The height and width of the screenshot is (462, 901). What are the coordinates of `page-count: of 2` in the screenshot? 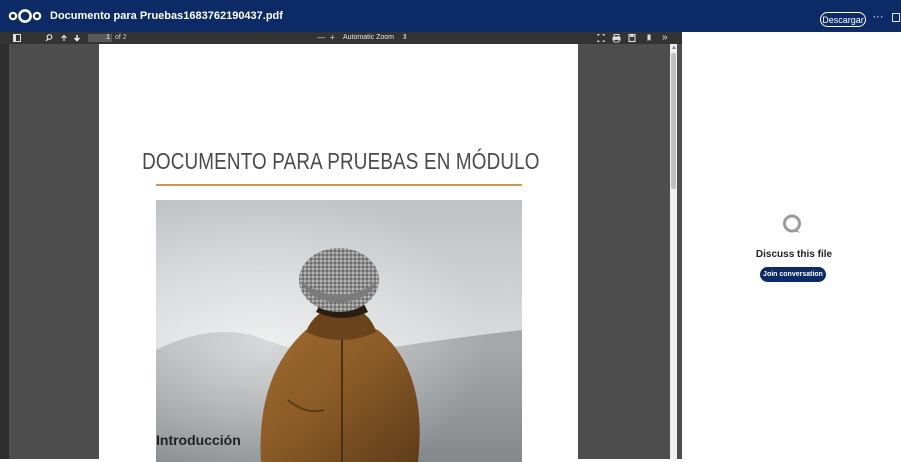 It's located at (121, 37).